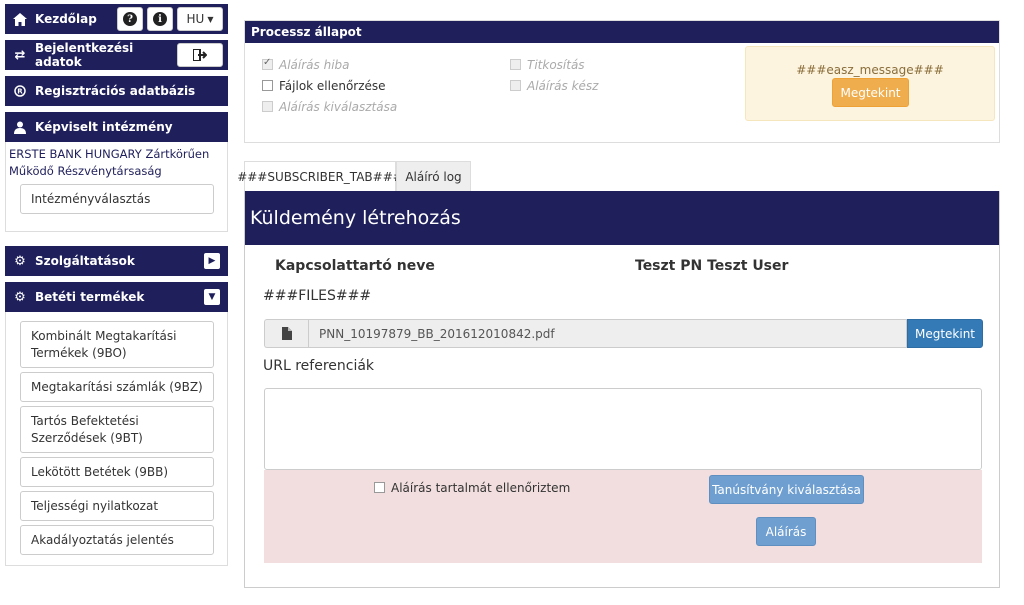  I want to click on process-check-encryption: Titkosítás, so click(610, 64).